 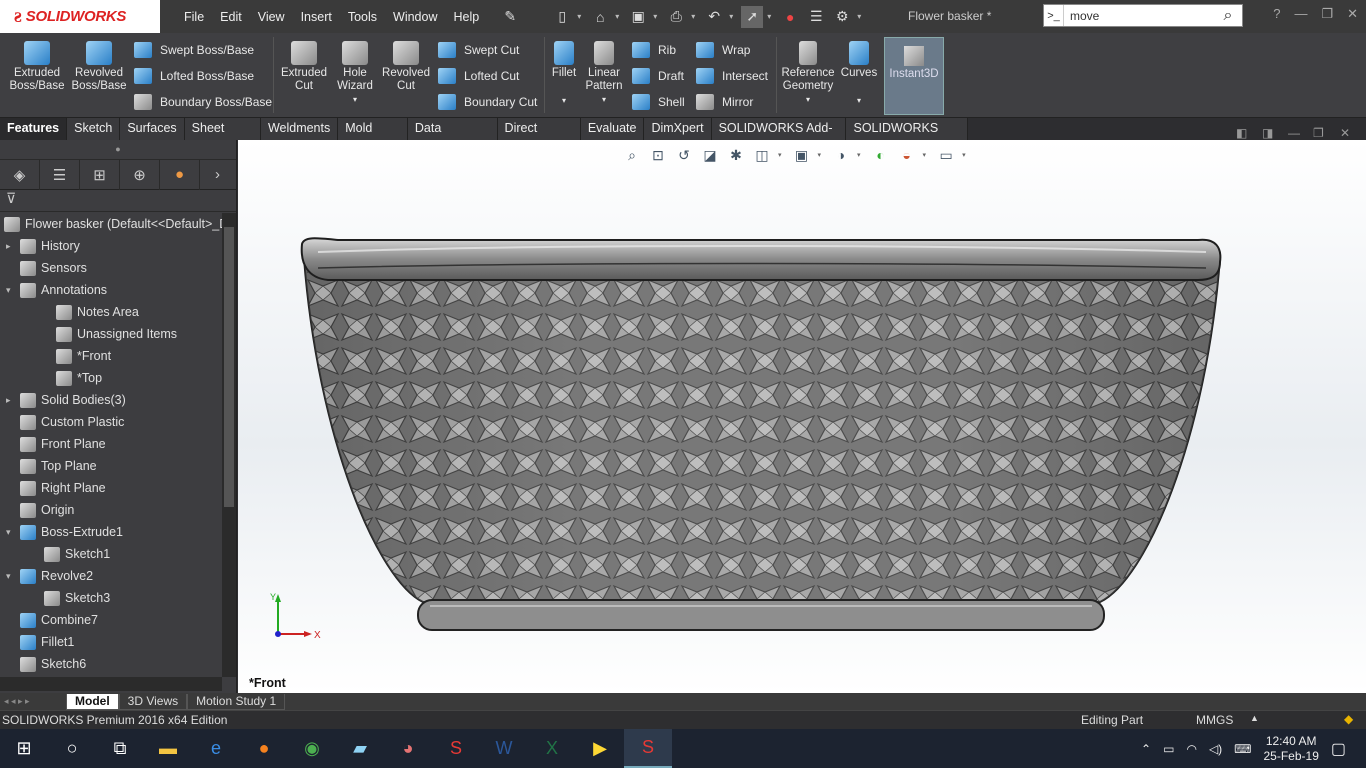 I want to click on clock: 12:40 AM 25-Feb-19, so click(x=1291, y=749).